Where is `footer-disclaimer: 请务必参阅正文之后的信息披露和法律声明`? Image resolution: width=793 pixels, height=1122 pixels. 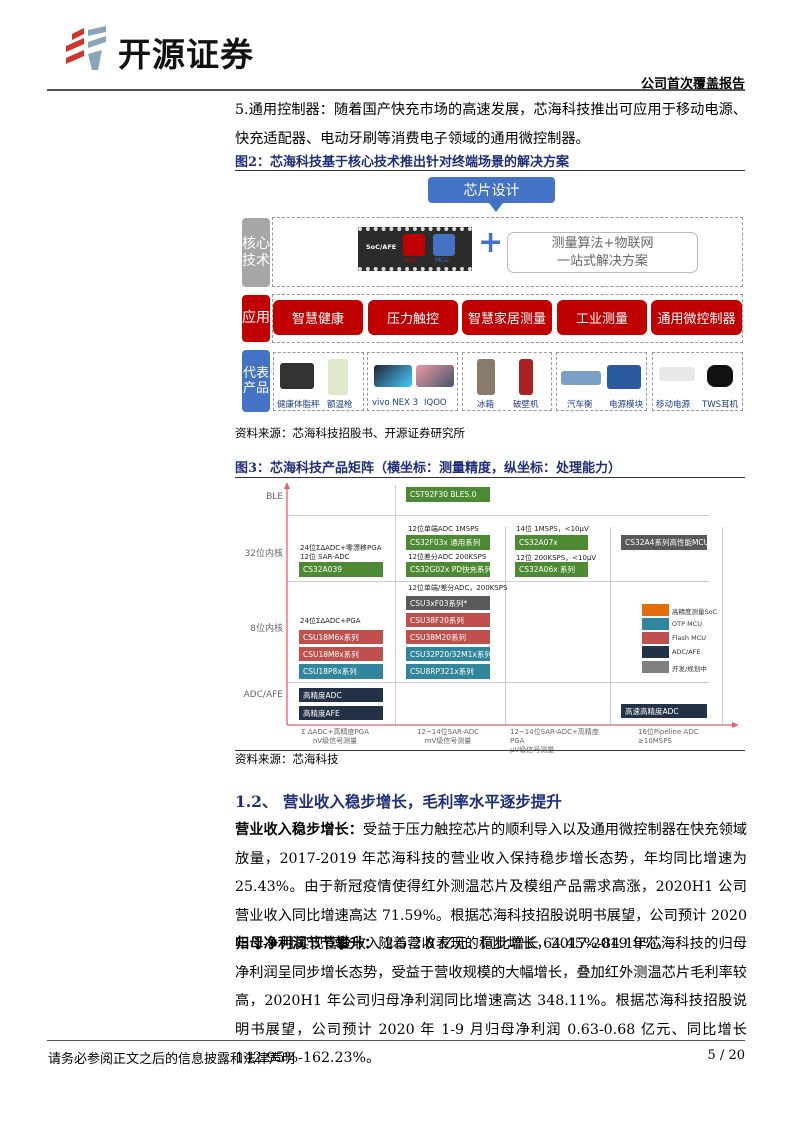 footer-disclaimer: 请务必参阅正文之后的信息披露和法律声明 is located at coordinates (172, 1059).